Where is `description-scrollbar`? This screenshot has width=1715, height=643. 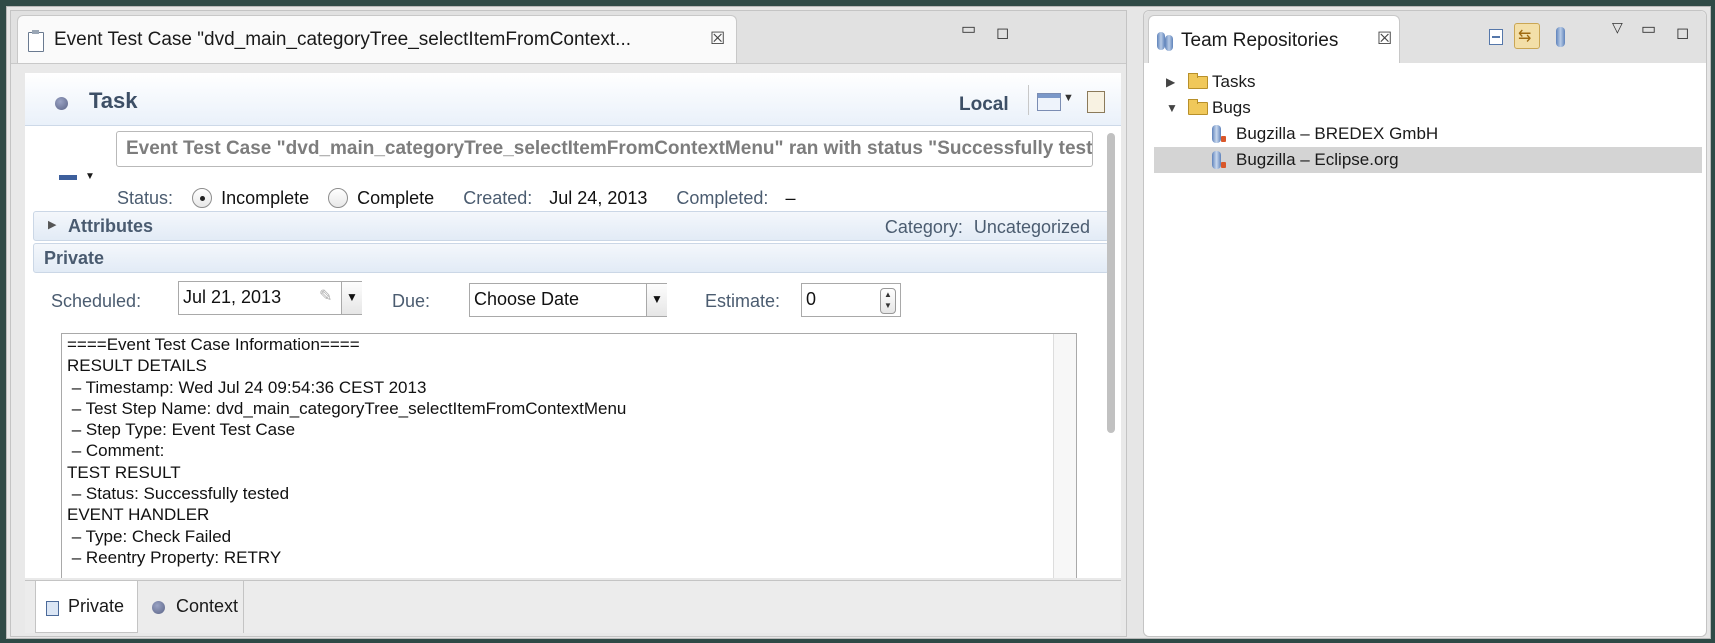 description-scrollbar is located at coordinates (1064, 456).